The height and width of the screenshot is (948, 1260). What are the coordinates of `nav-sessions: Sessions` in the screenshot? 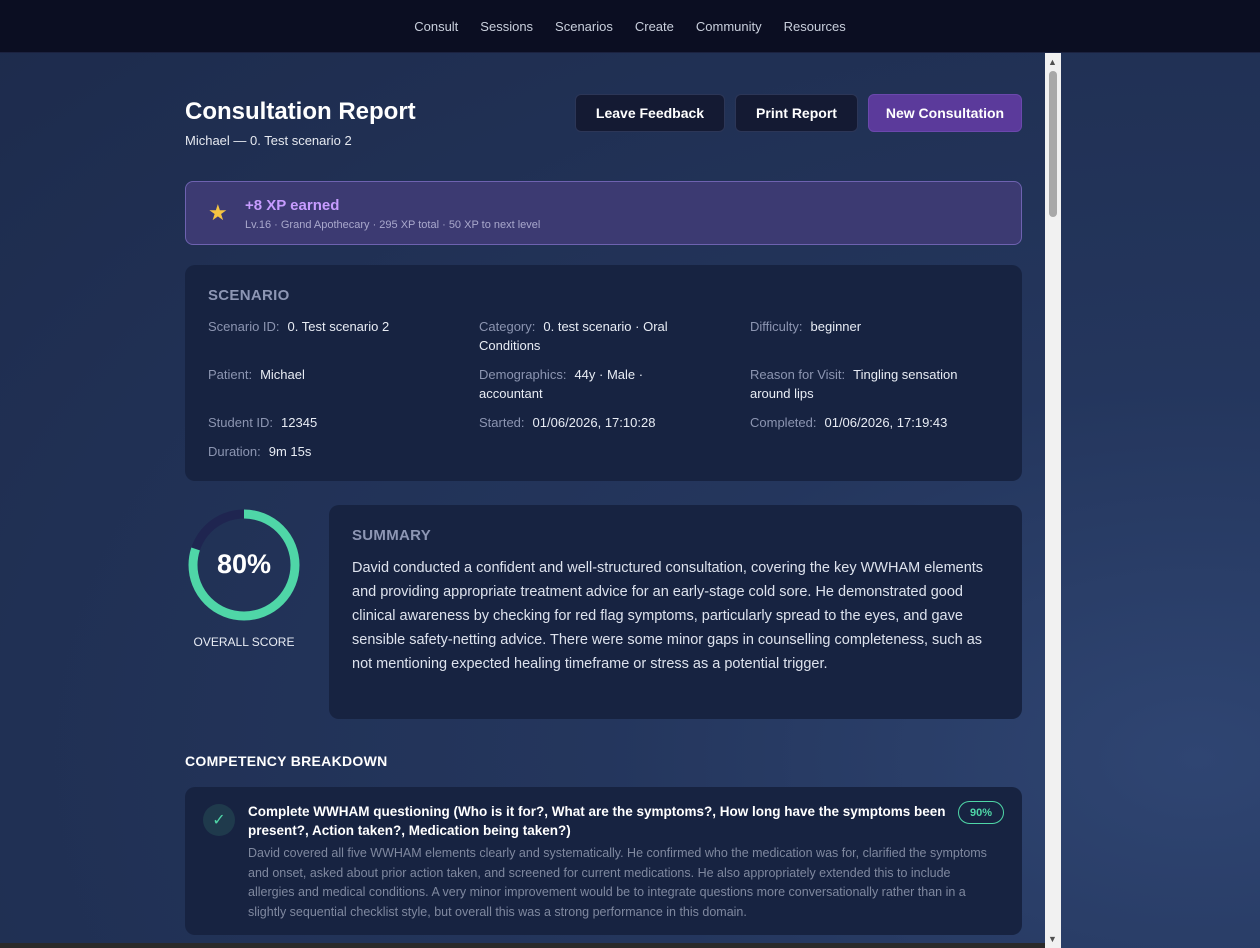 It's located at (506, 26).